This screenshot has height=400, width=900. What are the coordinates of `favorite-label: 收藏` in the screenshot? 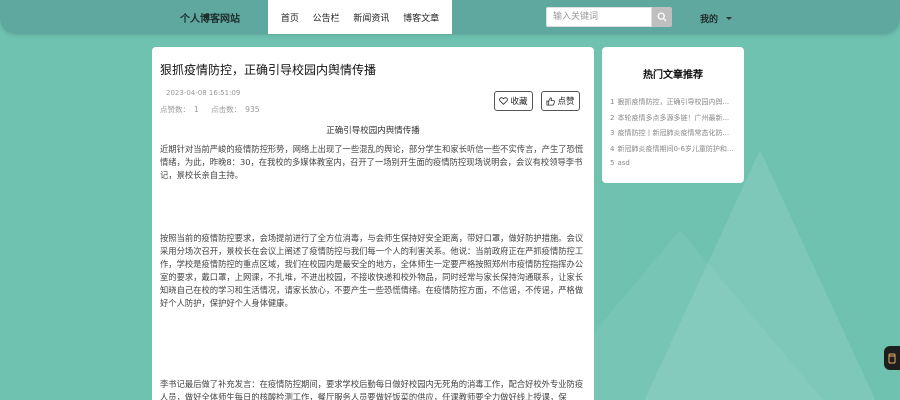 It's located at (519, 102).